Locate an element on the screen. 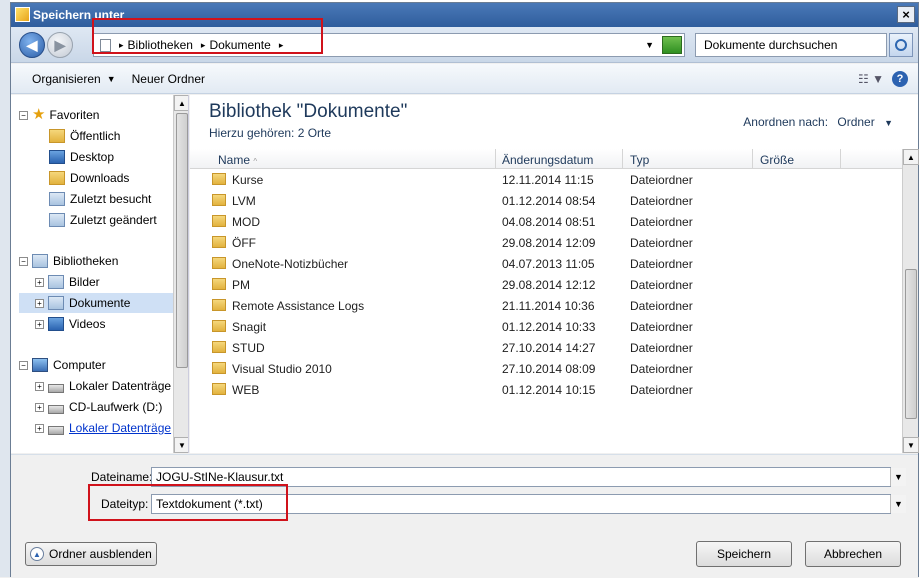  view-options-icon: ☷ ▼ is located at coordinates (871, 79).